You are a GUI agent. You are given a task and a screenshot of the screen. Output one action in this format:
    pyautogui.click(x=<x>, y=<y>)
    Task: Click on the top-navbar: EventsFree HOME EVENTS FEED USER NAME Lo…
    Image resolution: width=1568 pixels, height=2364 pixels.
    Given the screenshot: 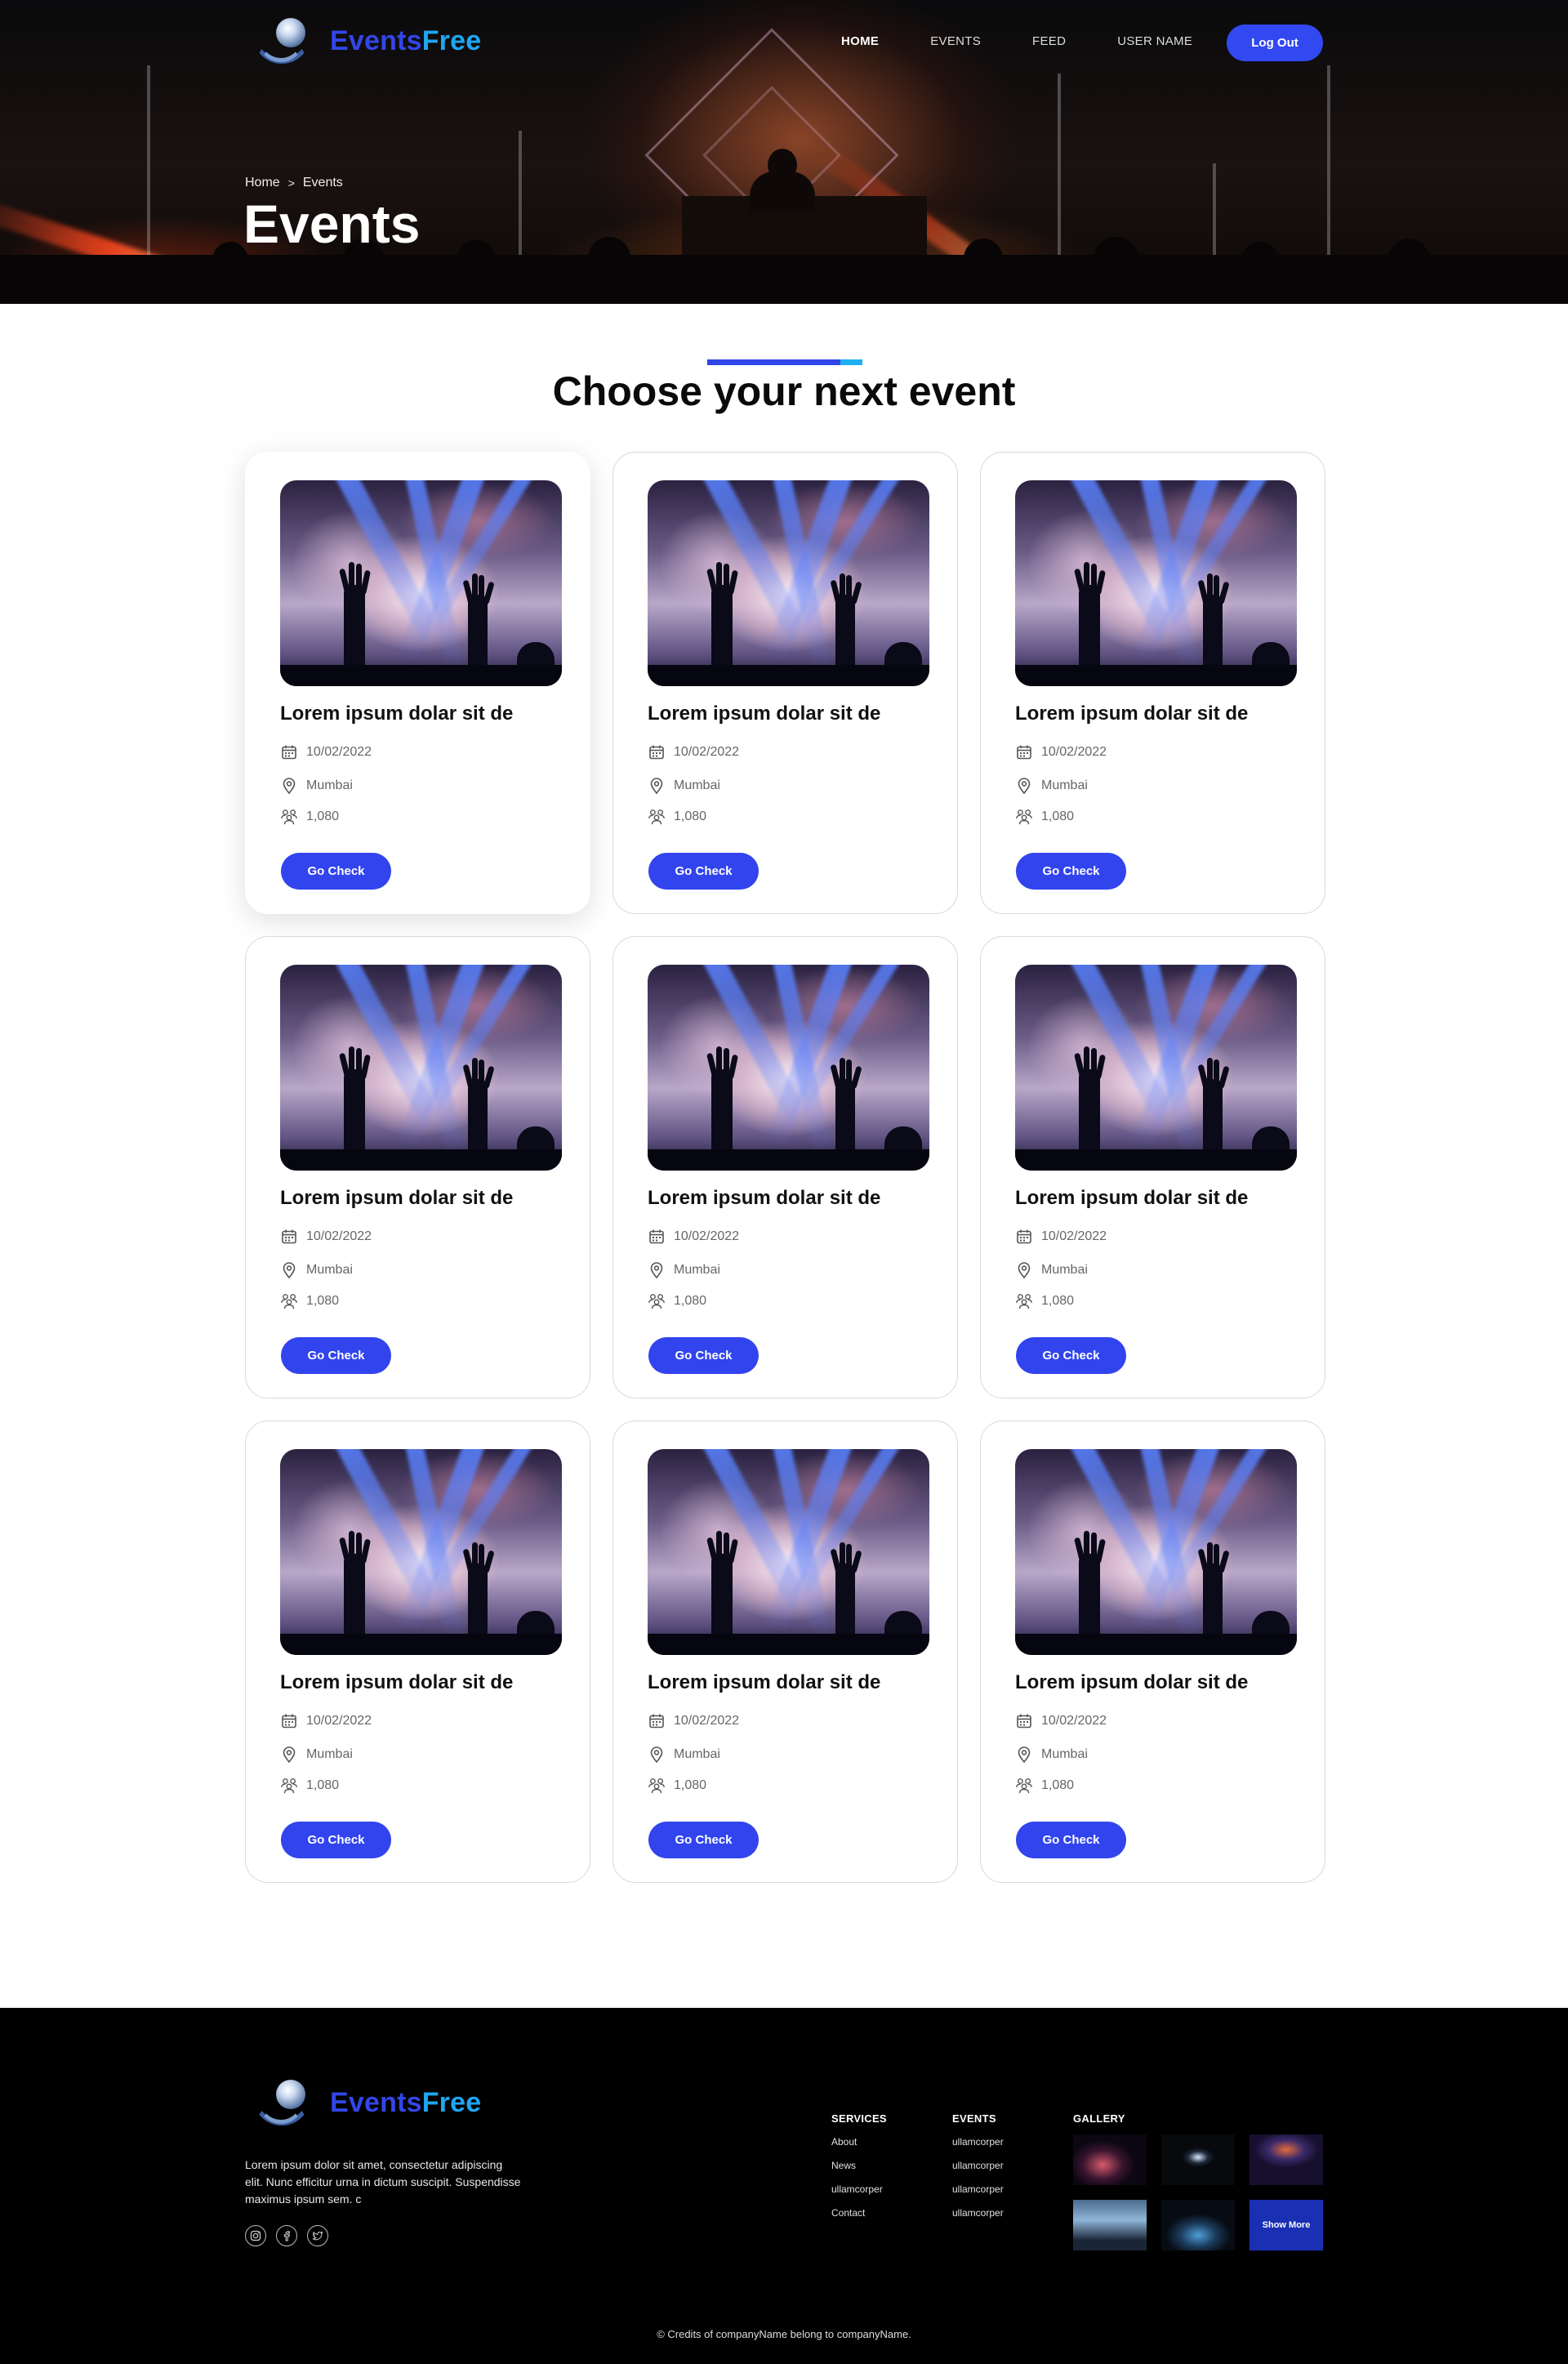 What is the action you would take?
    pyautogui.click(x=784, y=43)
    